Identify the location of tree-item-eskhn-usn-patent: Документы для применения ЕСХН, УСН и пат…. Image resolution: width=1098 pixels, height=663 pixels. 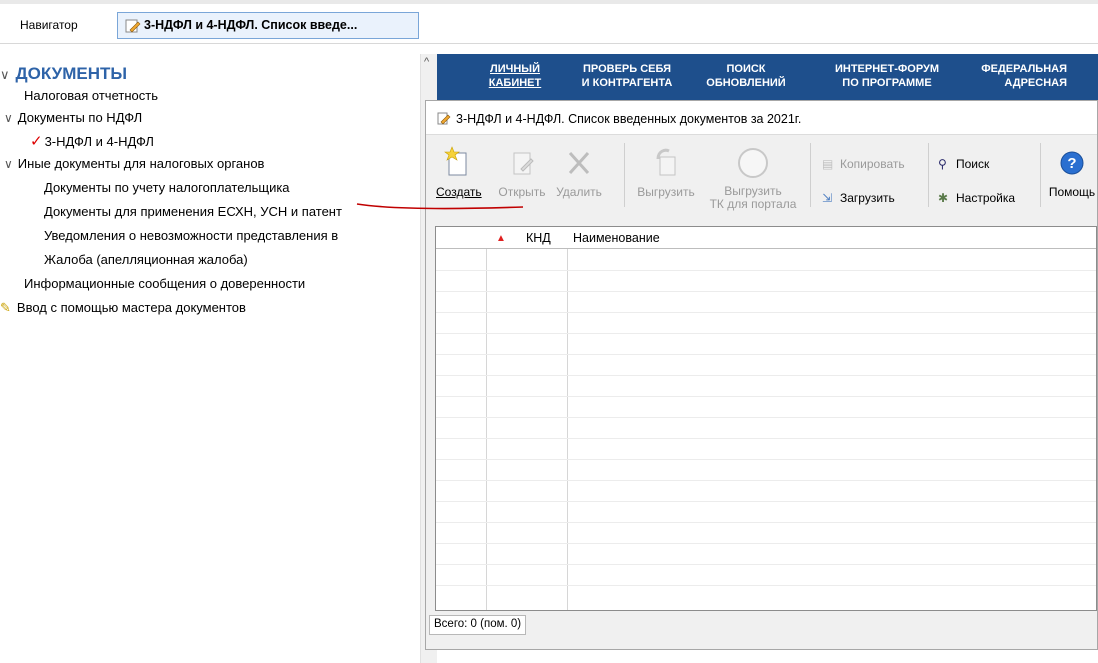
(193, 211).